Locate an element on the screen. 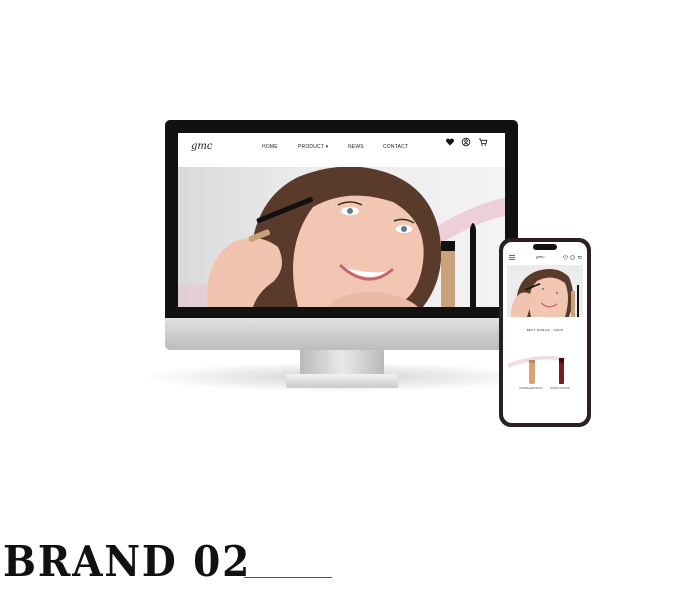 The image size is (681, 601). menu-icon is located at coordinates (512, 257).